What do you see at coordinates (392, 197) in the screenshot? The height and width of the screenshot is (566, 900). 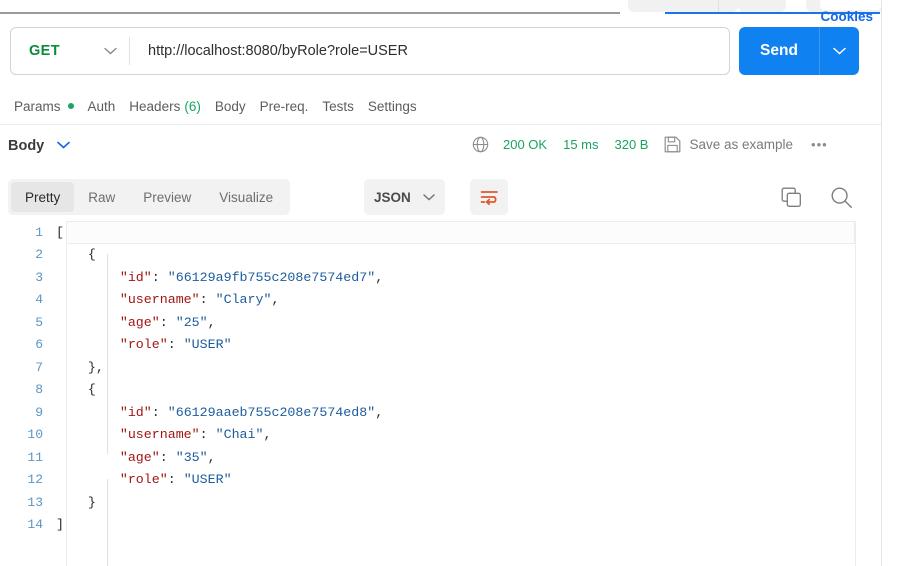 I see `response-format-label: JSON` at bounding box center [392, 197].